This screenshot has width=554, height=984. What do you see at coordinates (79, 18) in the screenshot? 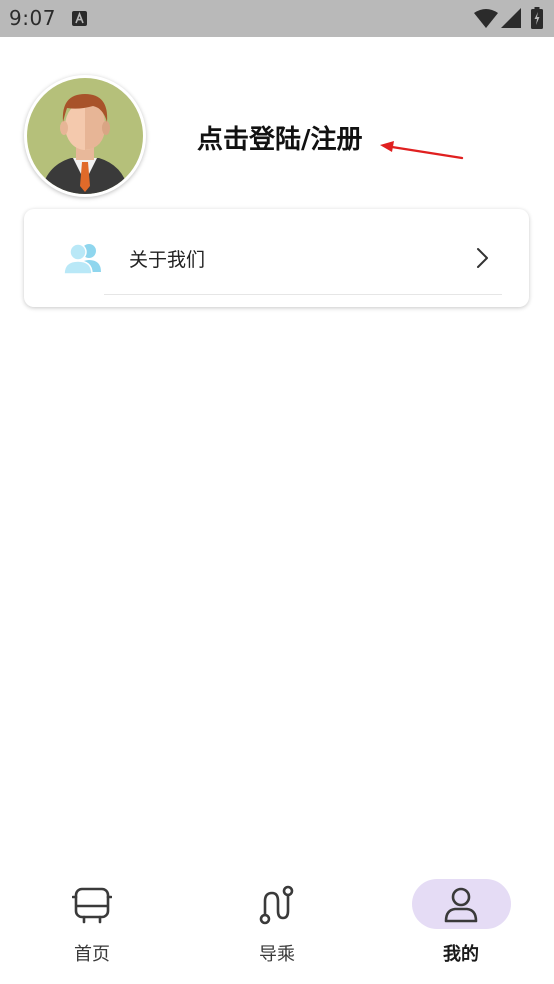
I see `a-notification-icon` at bounding box center [79, 18].